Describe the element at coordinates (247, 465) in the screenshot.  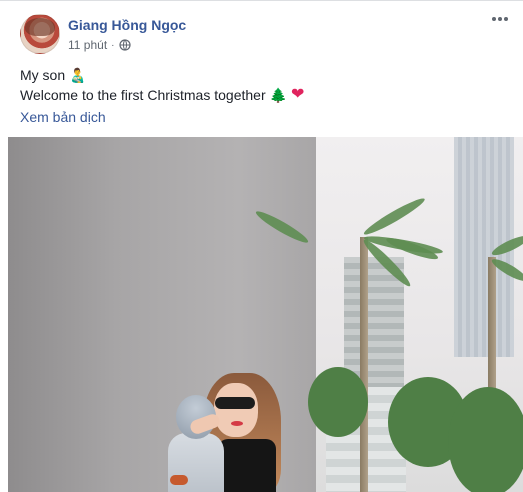
I see `woman-shirt` at that location.